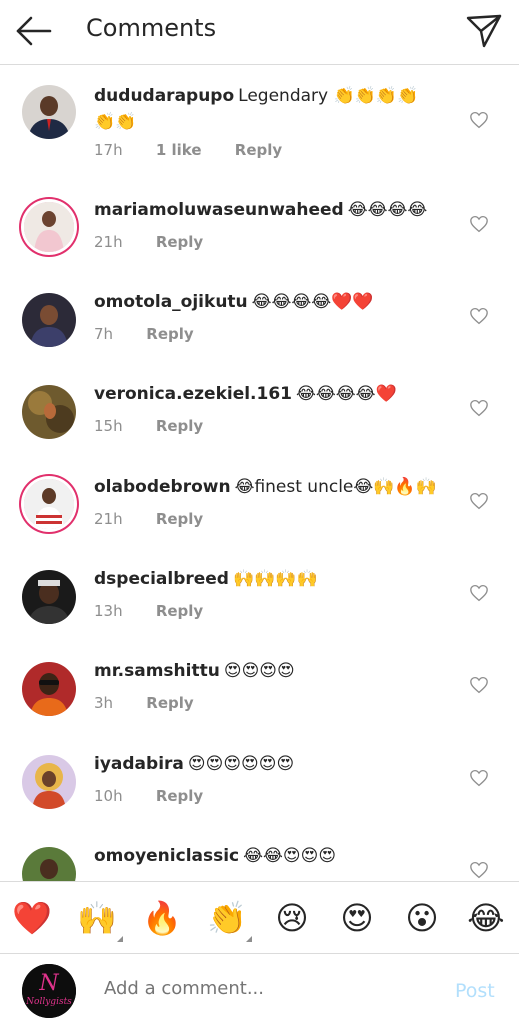 The width and height of the screenshot is (519, 1025). Describe the element at coordinates (164, 96) in the screenshot. I see `comment-username: dududarapupo` at that location.